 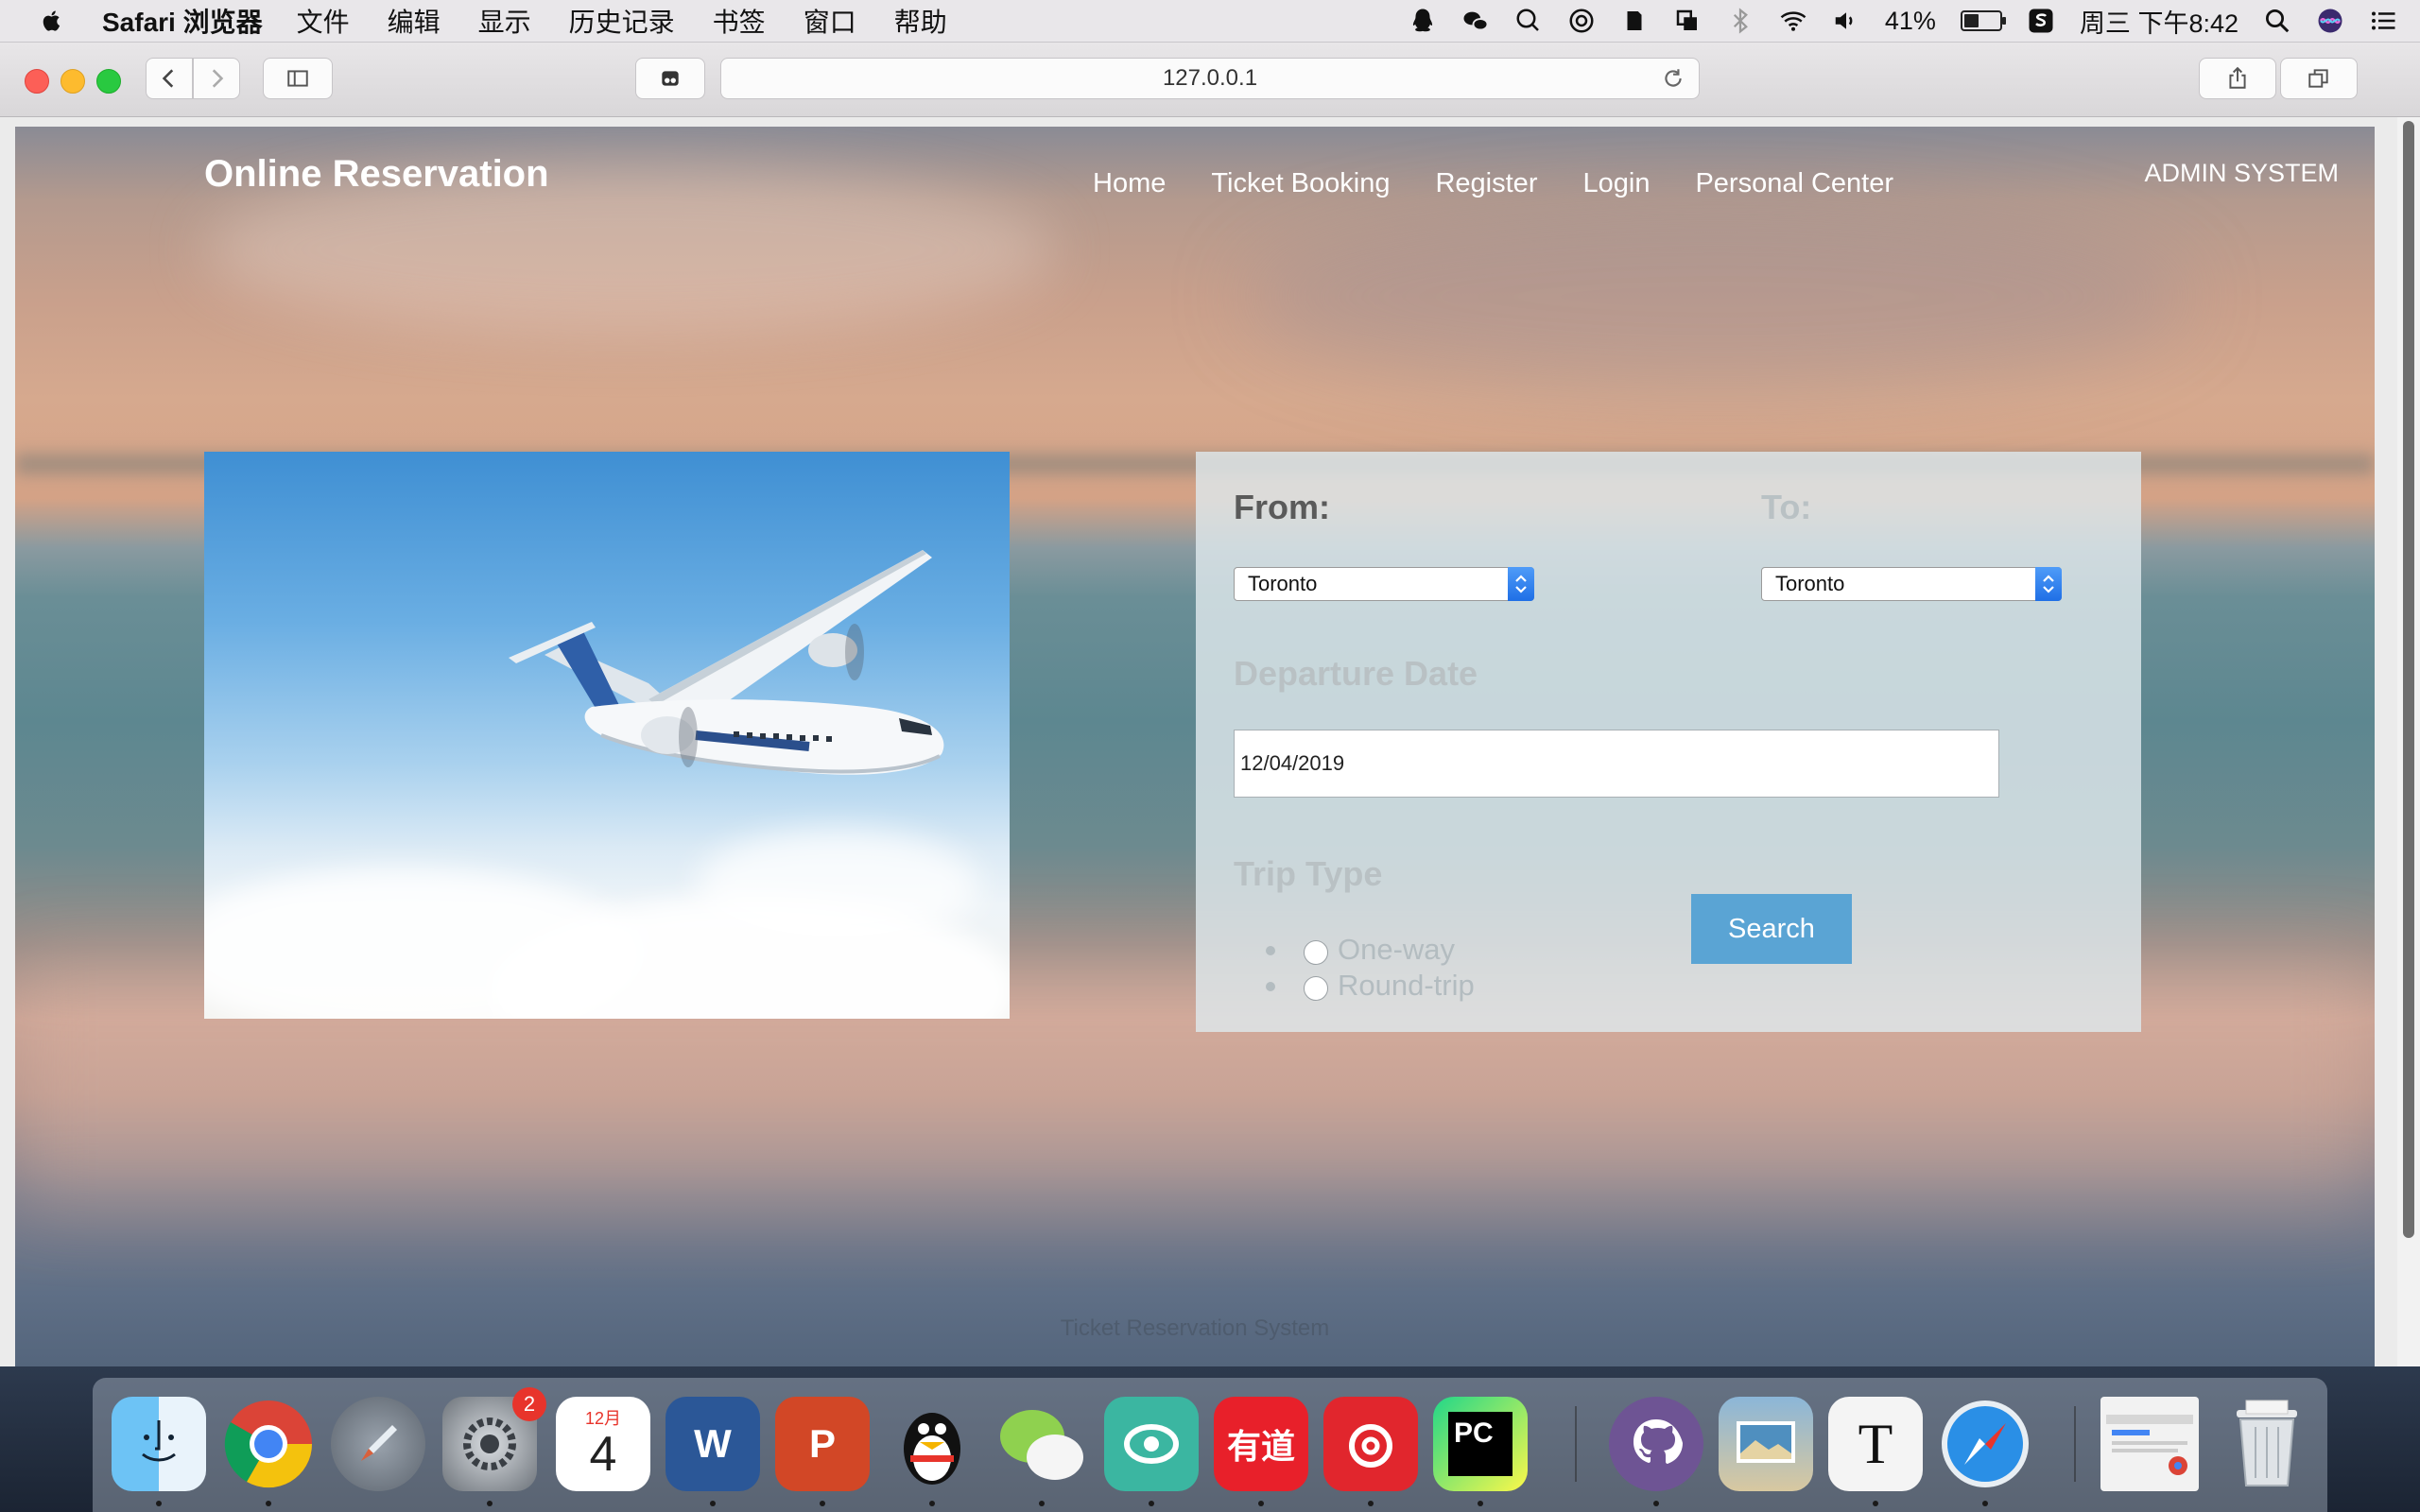 What do you see at coordinates (932, 1444) in the screenshot?
I see `qq-icon` at bounding box center [932, 1444].